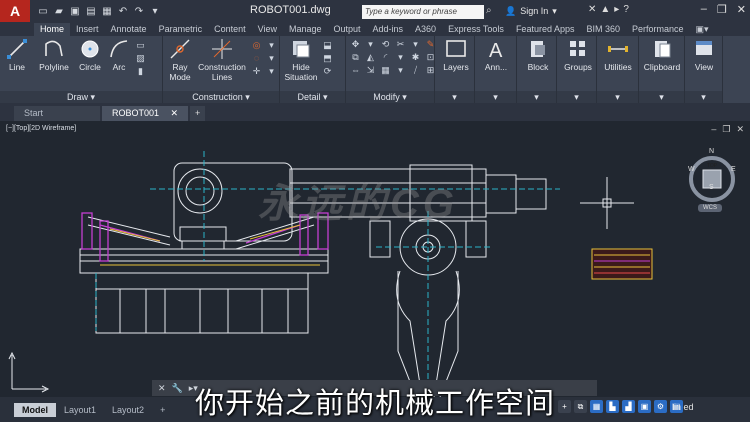  I want to click on scale-icon: ⇲, so click(370, 70).